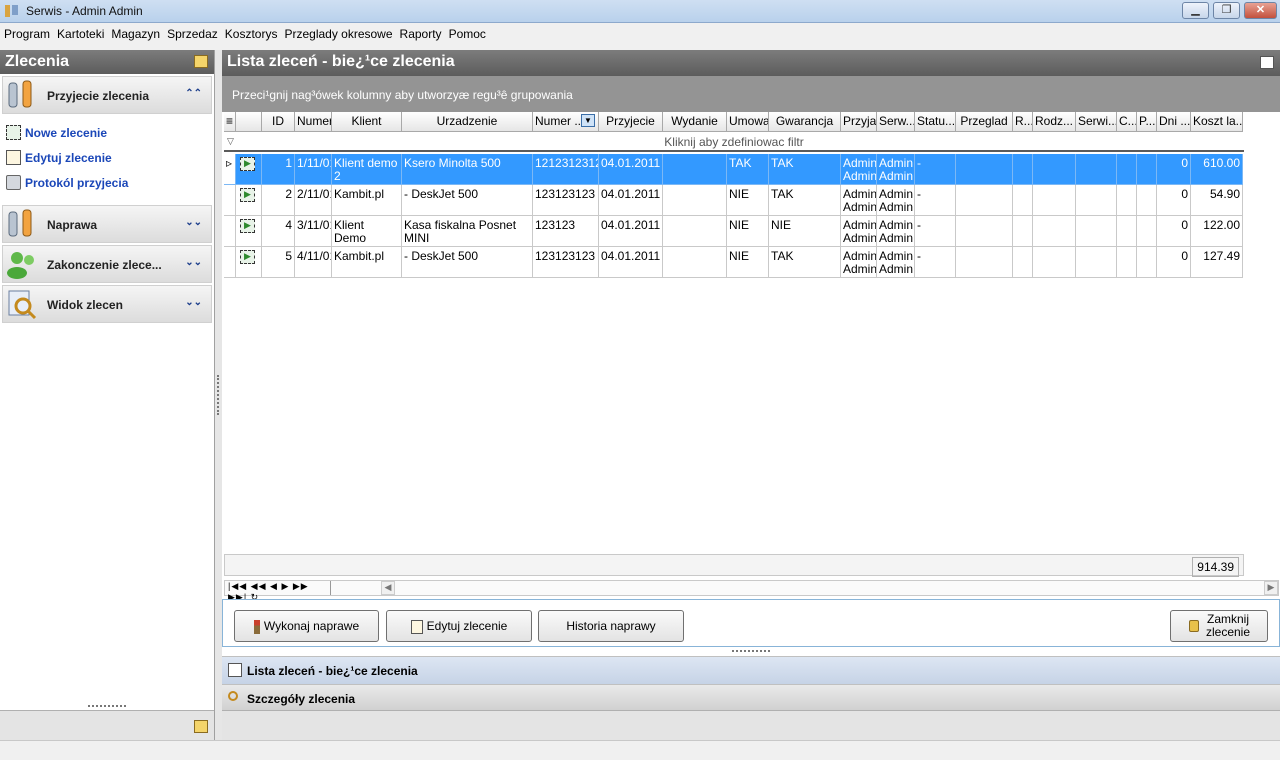  I want to click on group-przyjecie: Przyjecie zlecenia ⌃⌃, so click(107, 95).